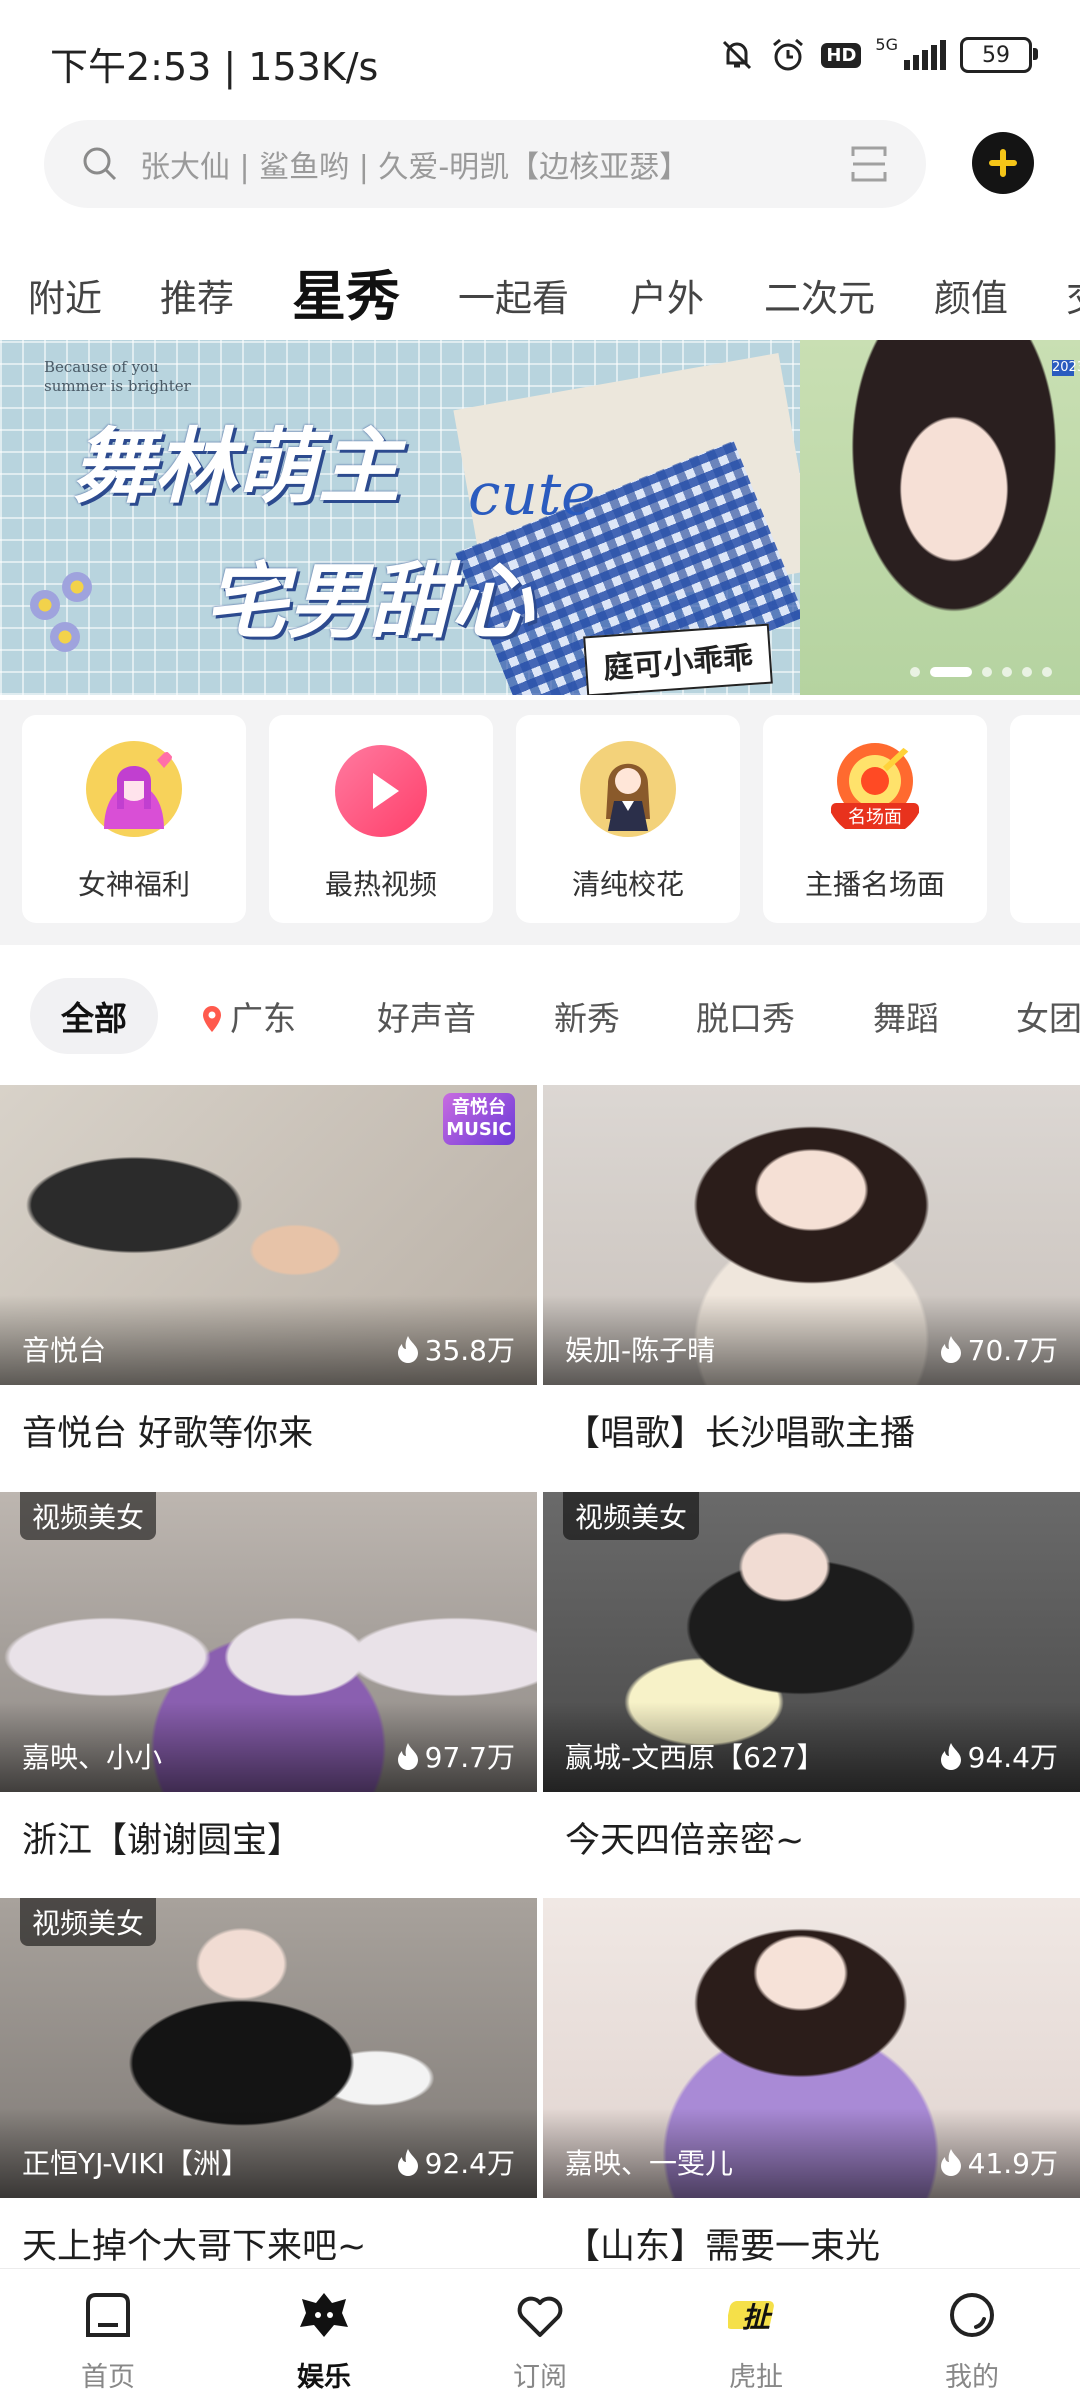  What do you see at coordinates (628, 789) in the screenshot?
I see `school-girl-avatar-icon` at bounding box center [628, 789].